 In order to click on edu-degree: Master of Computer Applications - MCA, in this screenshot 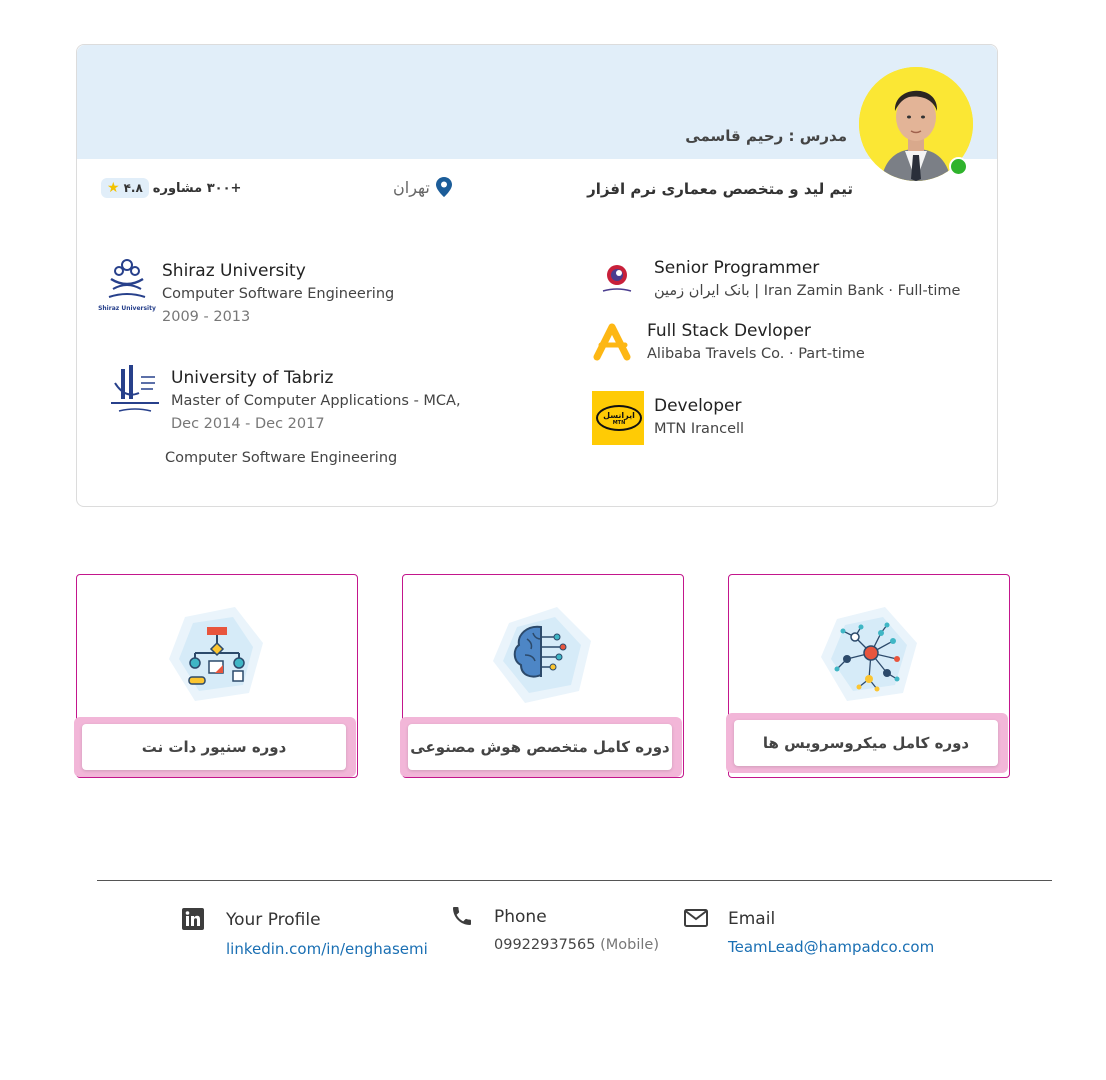, I will do `click(316, 401)`.